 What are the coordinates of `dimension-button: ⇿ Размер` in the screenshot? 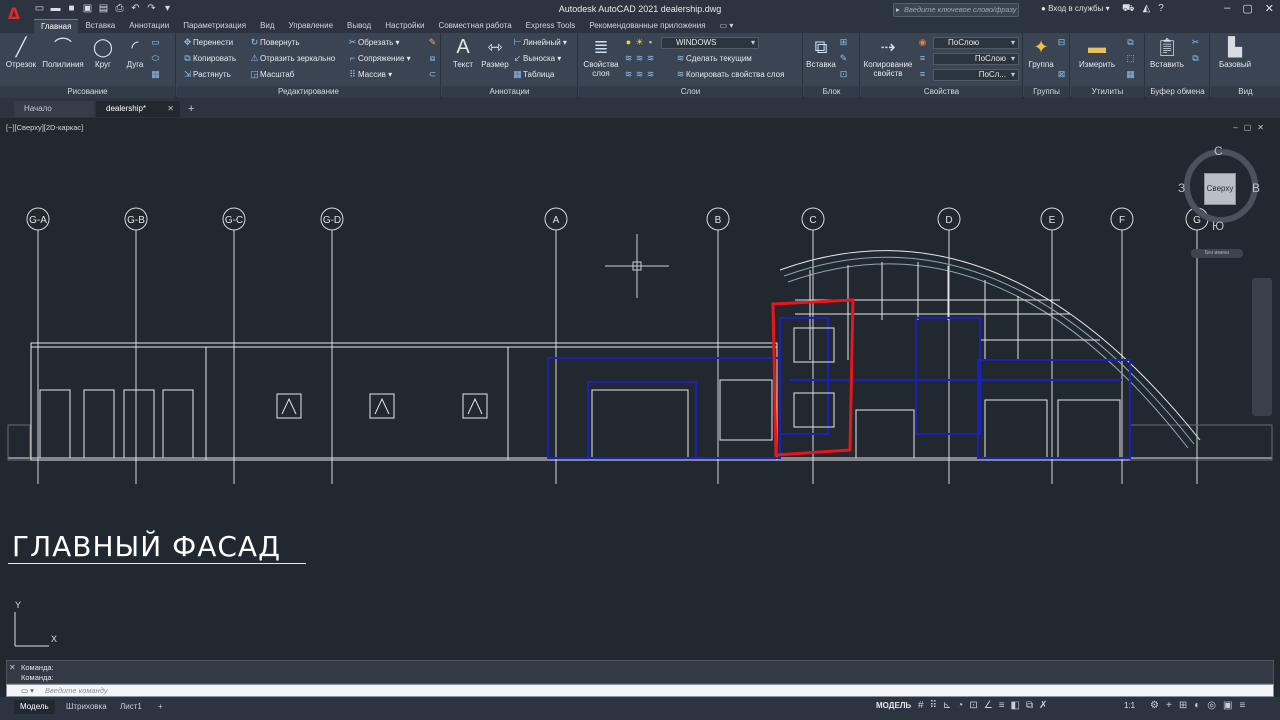 It's located at (495, 52).